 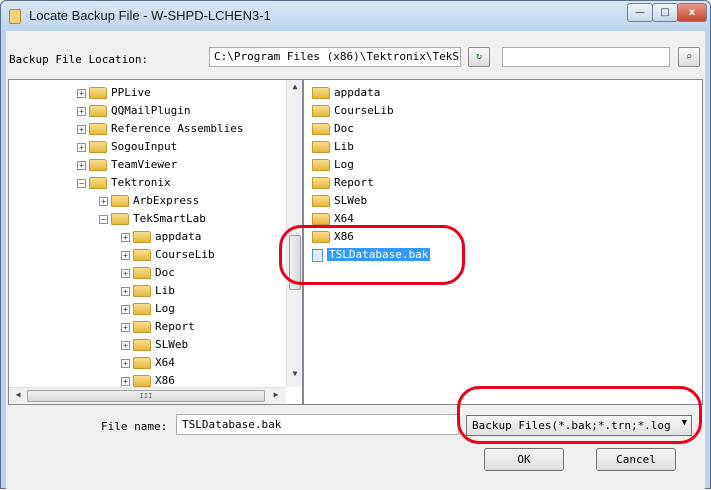 What do you see at coordinates (317, 424) in the screenshot?
I see `file-name-input: TSLDatabase.bak` at bounding box center [317, 424].